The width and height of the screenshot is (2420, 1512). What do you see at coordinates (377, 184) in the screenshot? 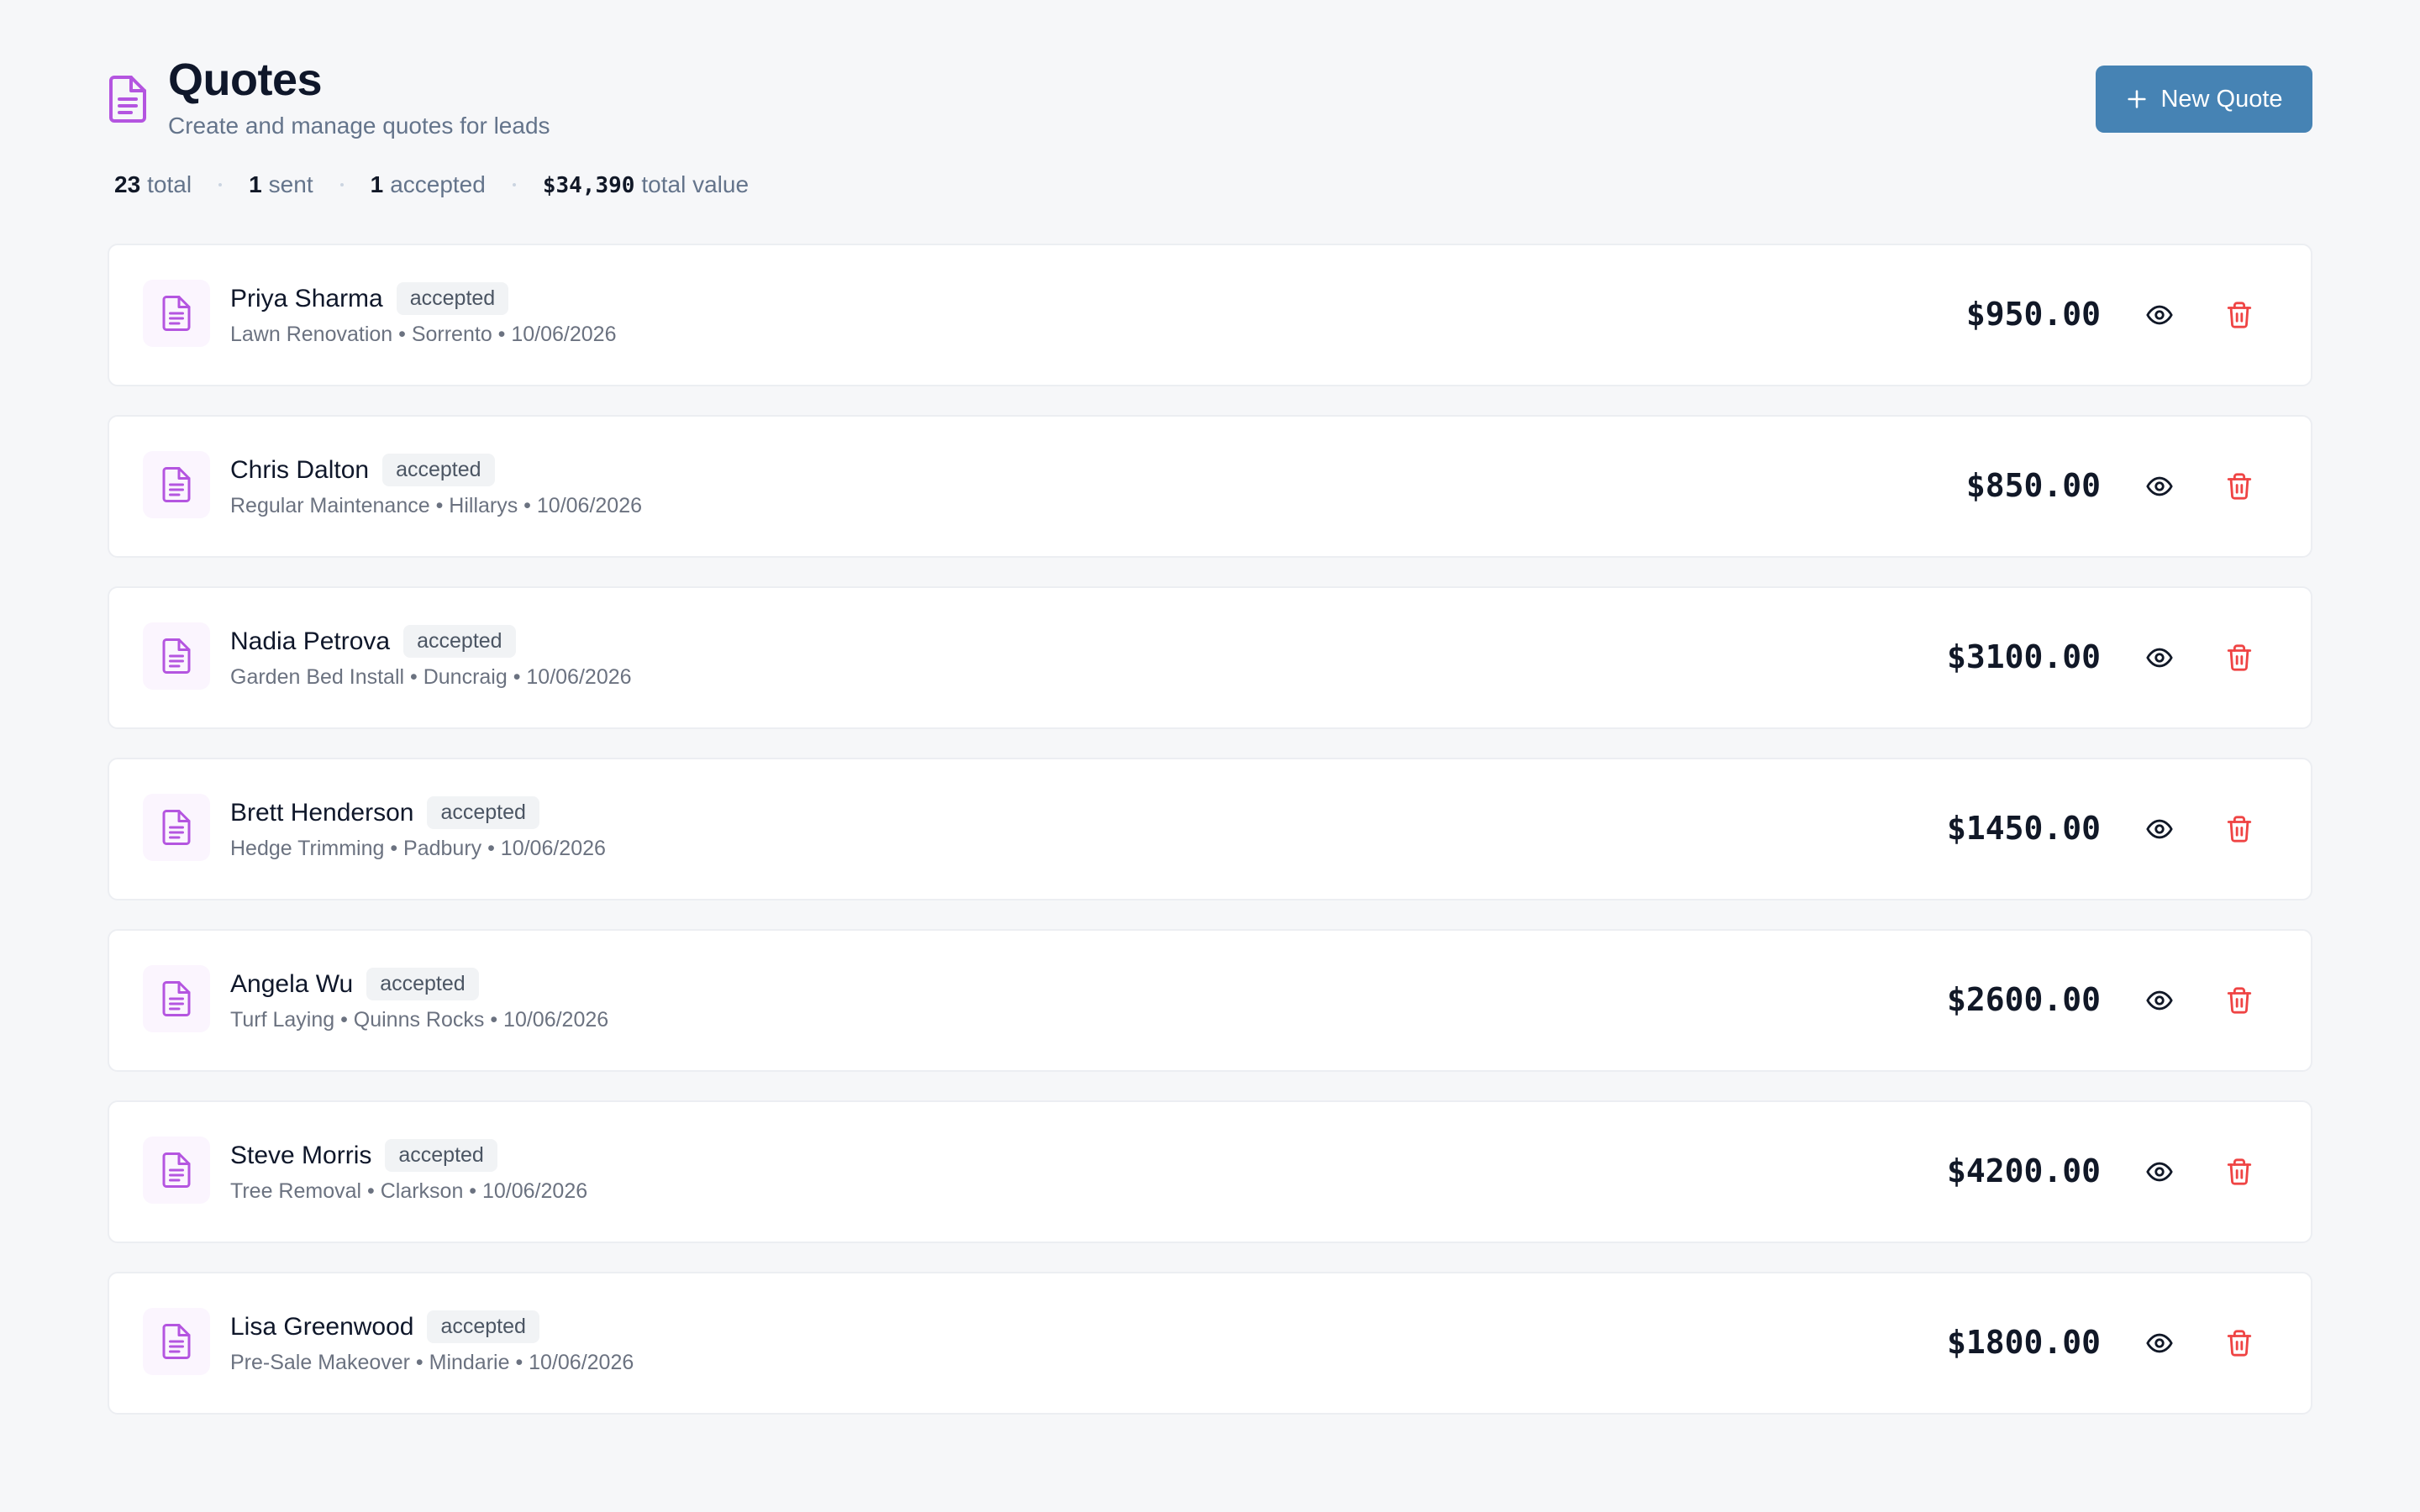
I see `stat-accepted-count: 1` at bounding box center [377, 184].